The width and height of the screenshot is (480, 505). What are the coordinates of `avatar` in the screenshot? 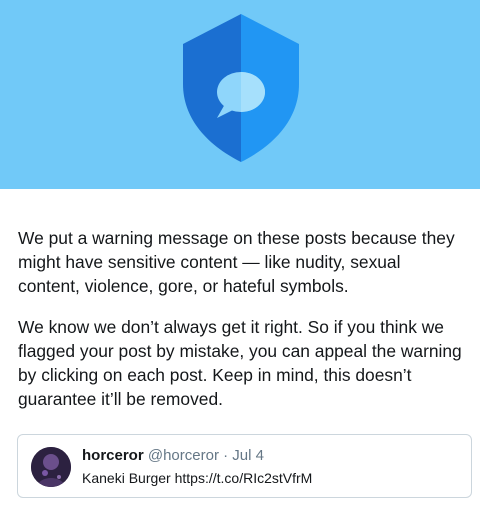 It's located at (51, 467).